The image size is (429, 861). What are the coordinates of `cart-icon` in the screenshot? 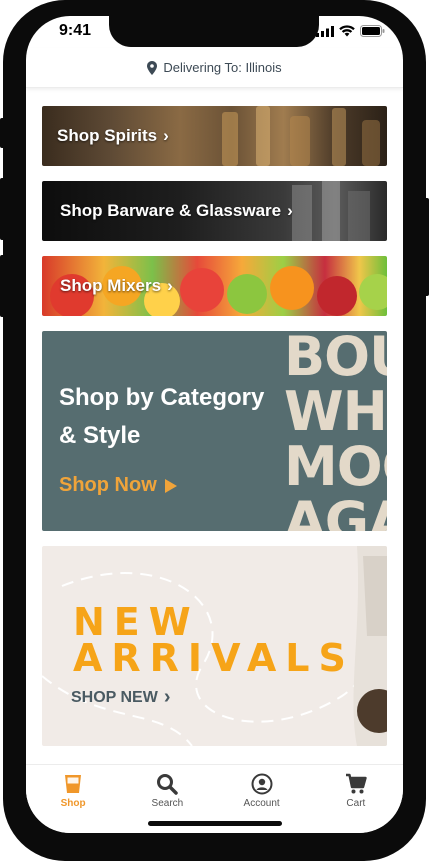 It's located at (356, 783).